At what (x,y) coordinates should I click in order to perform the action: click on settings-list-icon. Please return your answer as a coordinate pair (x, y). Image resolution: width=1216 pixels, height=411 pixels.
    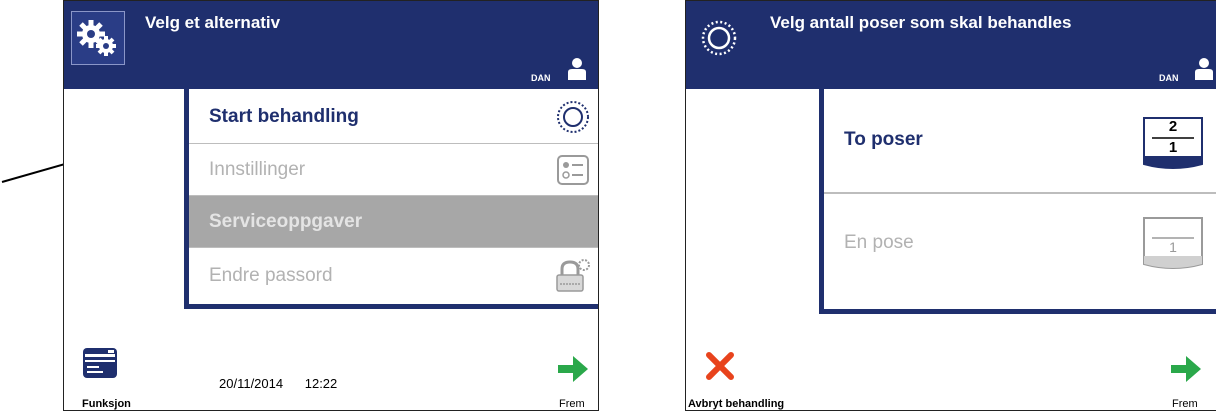
    Looking at the image, I should click on (573, 170).